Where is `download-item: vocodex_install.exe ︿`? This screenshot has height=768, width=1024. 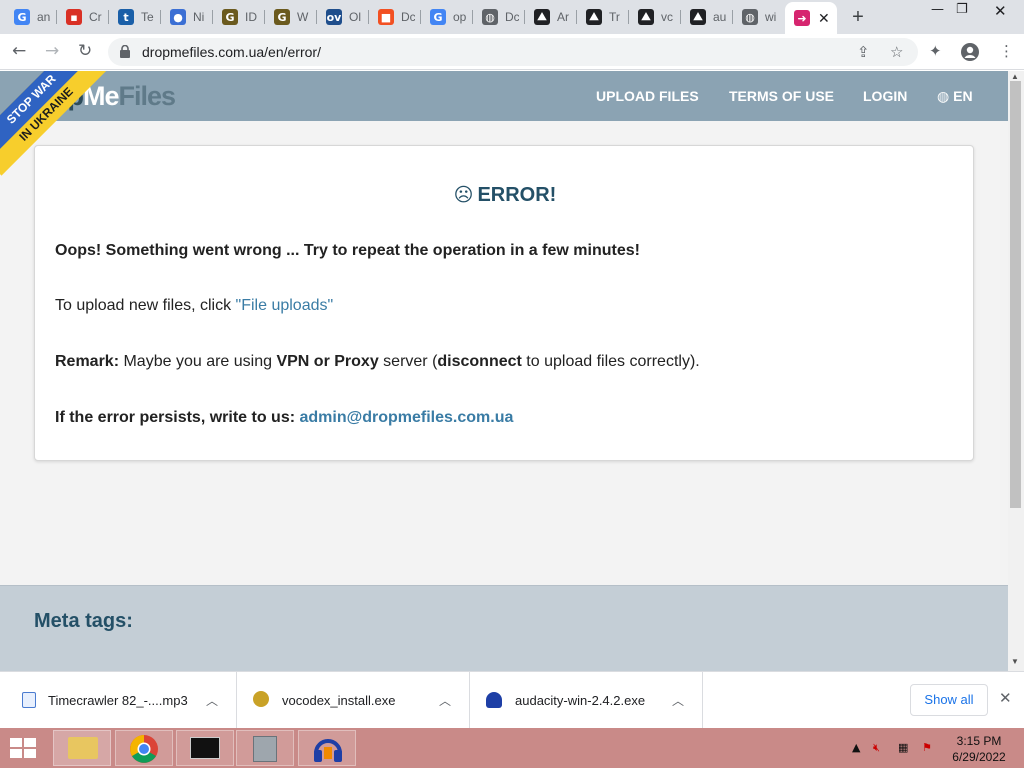 download-item: vocodex_install.exe ︿ is located at coordinates (353, 700).